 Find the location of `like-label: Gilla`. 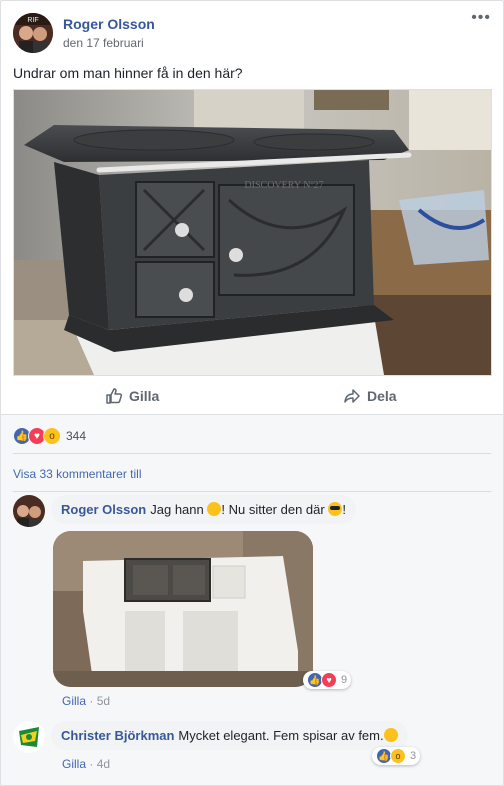

like-label: Gilla is located at coordinates (144, 396).